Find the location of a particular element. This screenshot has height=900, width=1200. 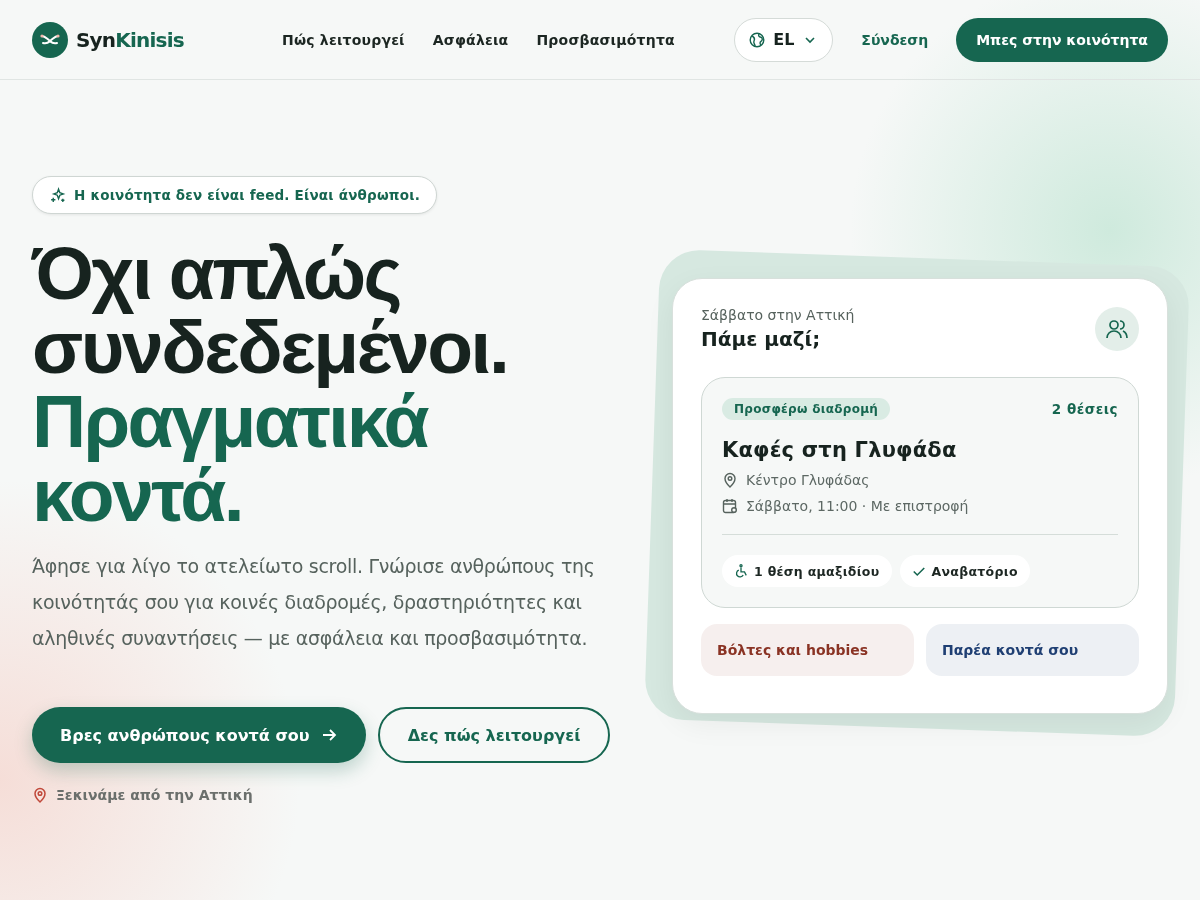

lead-paragraph: Άφησε για λίγο το ατελείωτο scroll. Γνώρισε ανθρώπους της κοινότητάς σου για κοινές διαδρομές, δραστηριότητες και αληθινές συναντήσεις — με ασφάλεια και προσβασιμότητα. is located at coordinates (314, 602).